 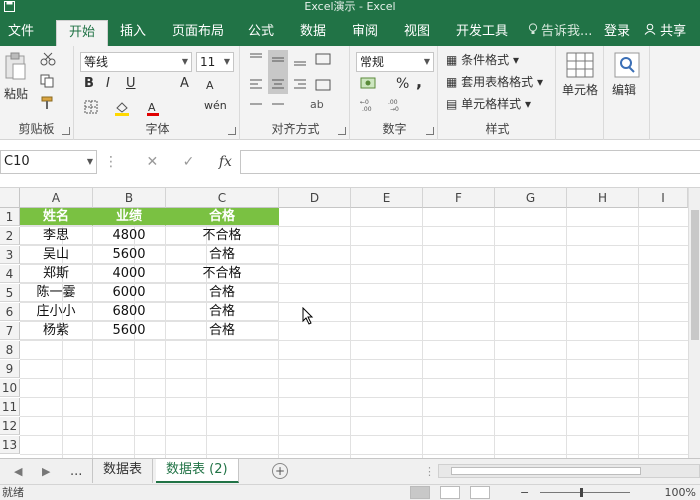 I want to click on table-cell: 庄小小, so click(x=56, y=312).